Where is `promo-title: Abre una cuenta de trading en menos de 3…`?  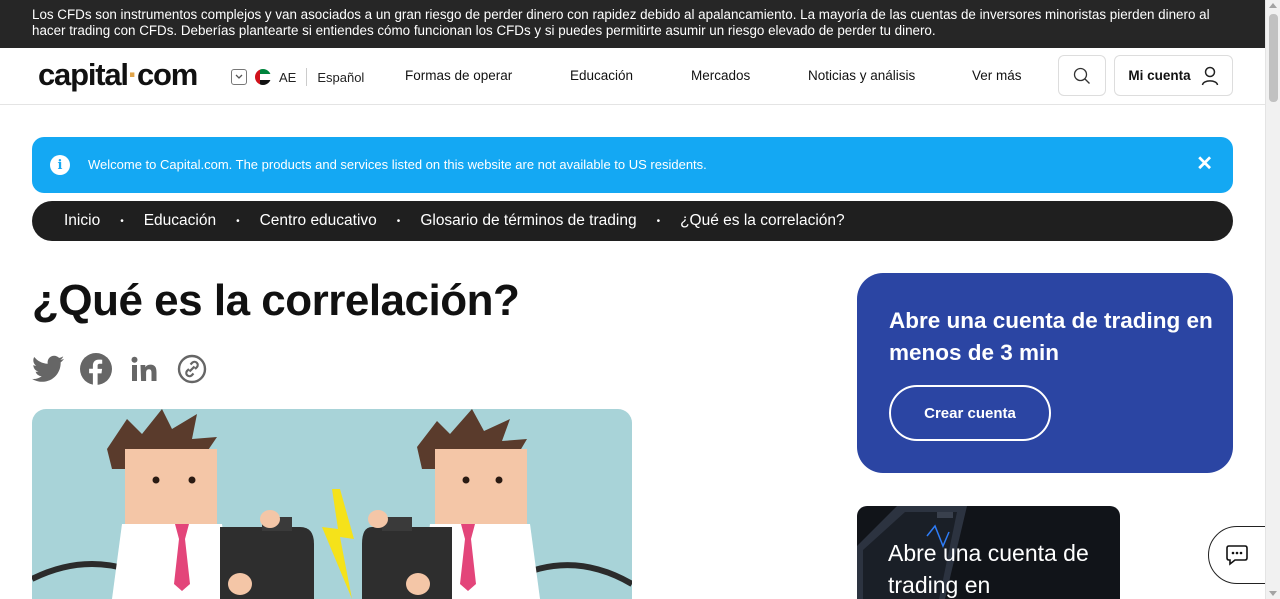
promo-title: Abre una cuenta de trading en menos de 3… is located at coordinates (1051, 336).